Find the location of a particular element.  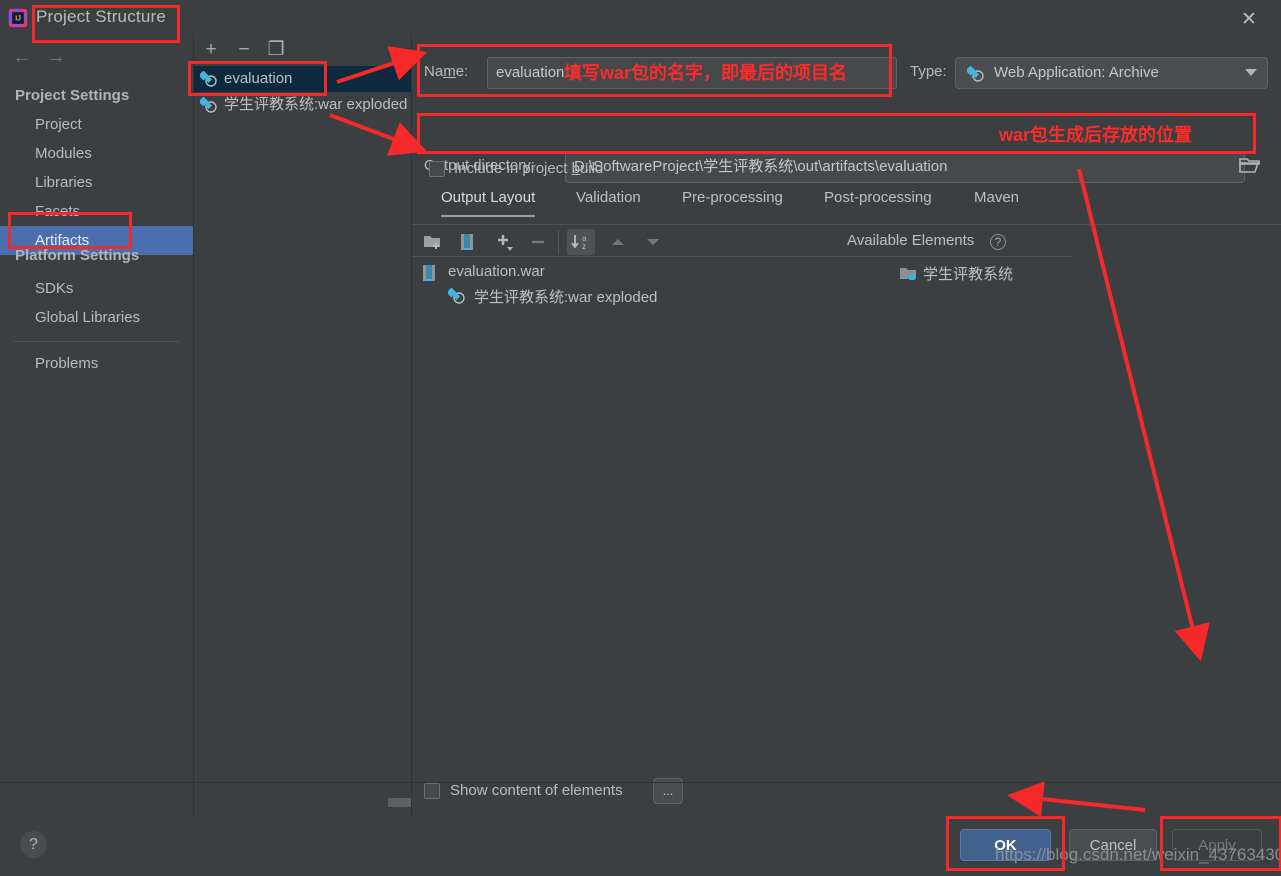

sidebar-divider is located at coordinates (96, 341).